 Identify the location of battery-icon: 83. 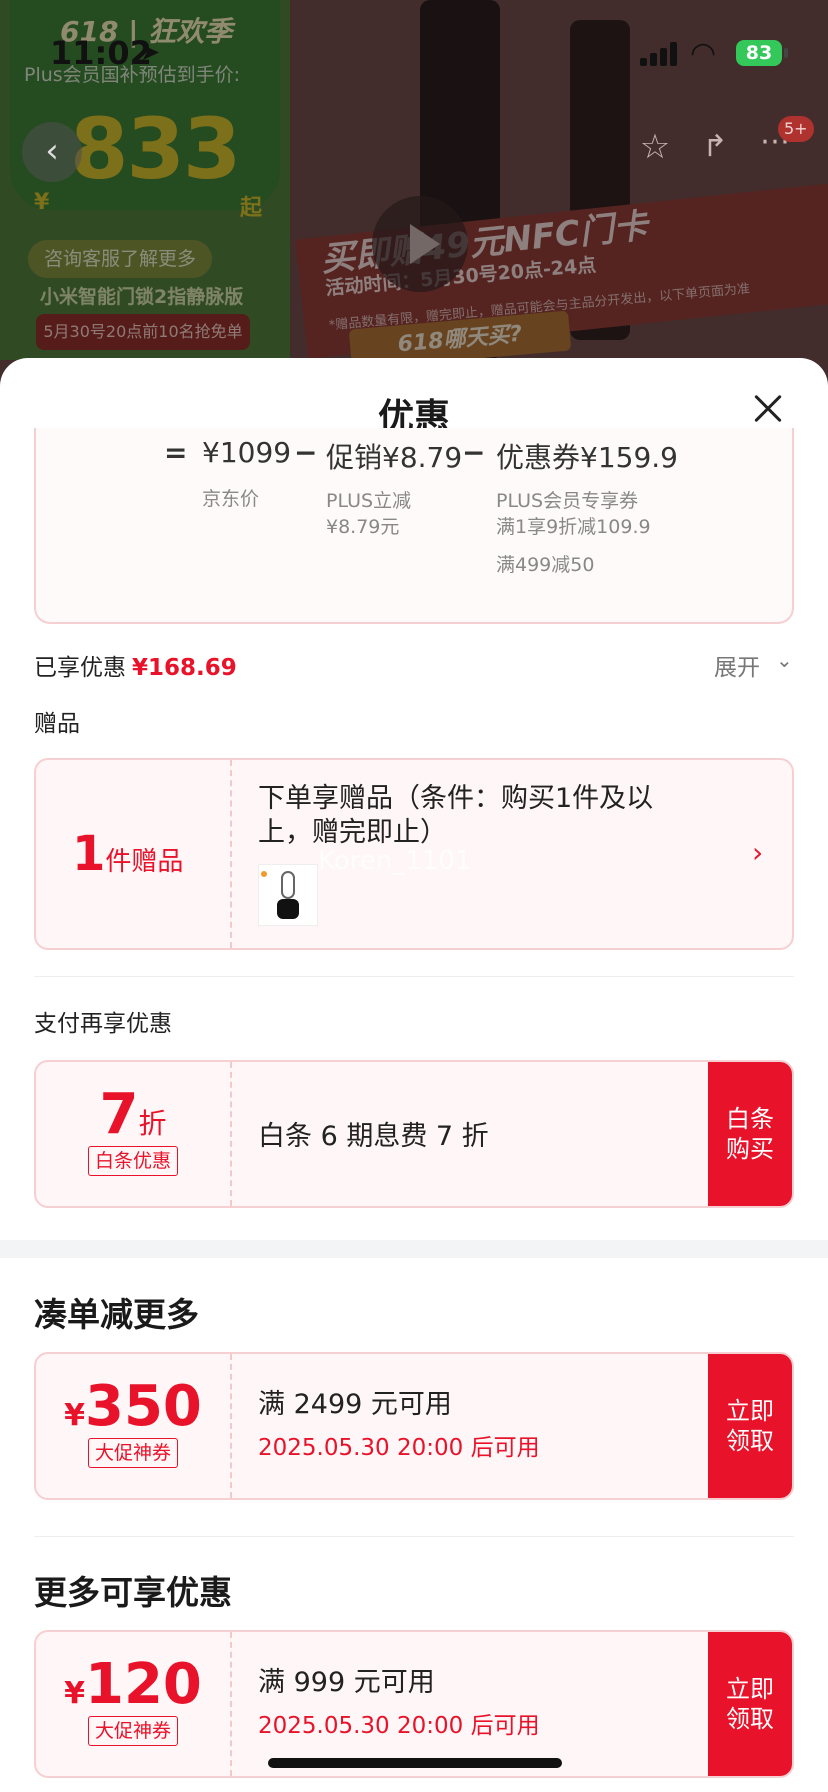
(759, 53).